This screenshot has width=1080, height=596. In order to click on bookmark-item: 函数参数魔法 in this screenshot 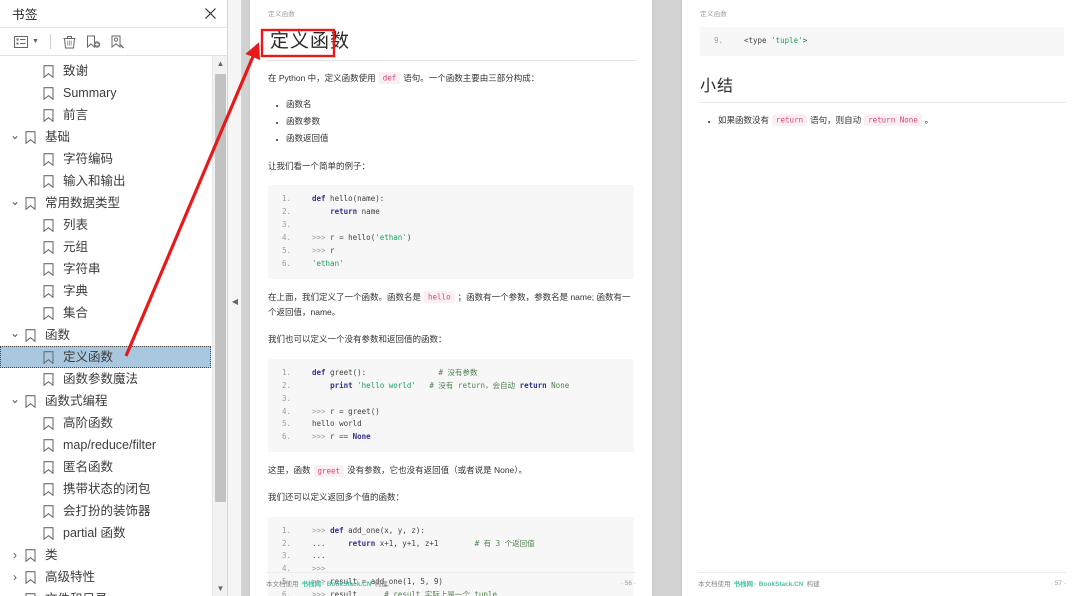, I will do `click(113, 379)`.